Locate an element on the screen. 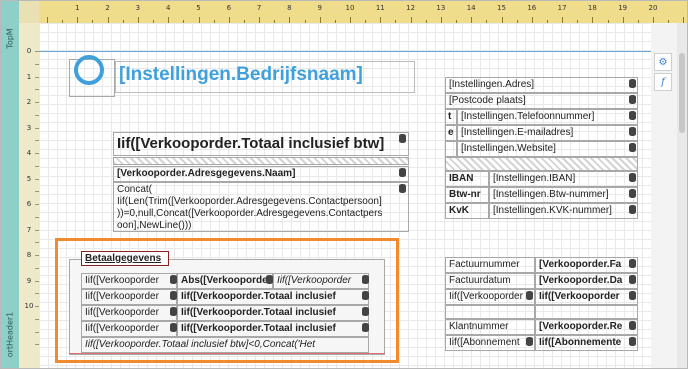 This screenshot has width=688, height=369. gear-icon: ⚙ is located at coordinates (663, 62).